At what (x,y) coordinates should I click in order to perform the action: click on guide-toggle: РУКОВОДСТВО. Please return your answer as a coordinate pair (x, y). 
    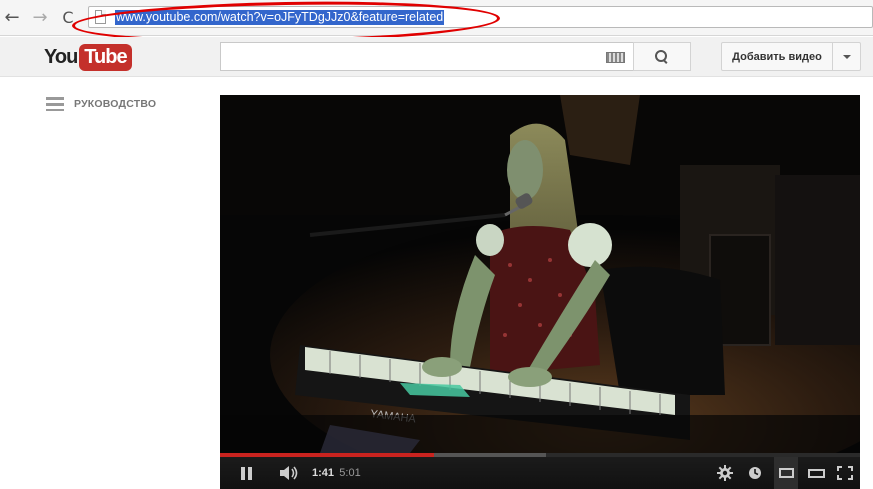
    Looking at the image, I should click on (101, 104).